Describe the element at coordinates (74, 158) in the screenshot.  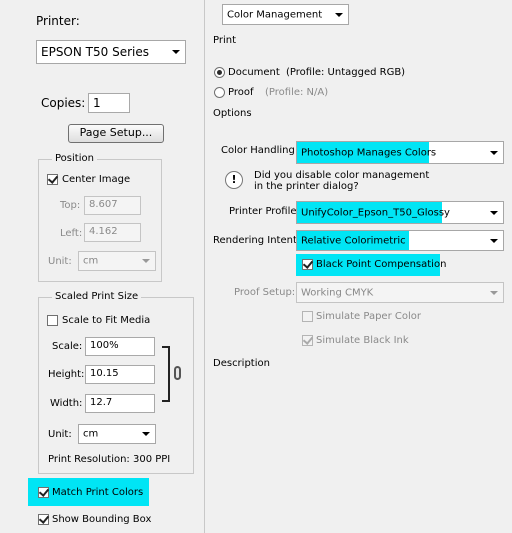
I see `position-group-title: Position` at that location.